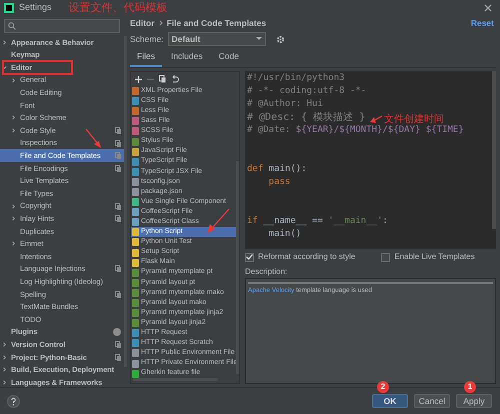 Image resolution: width=500 pixels, height=414 pixels. Describe the element at coordinates (390, 401) in the screenshot. I see `dialog-button: OK` at that location.